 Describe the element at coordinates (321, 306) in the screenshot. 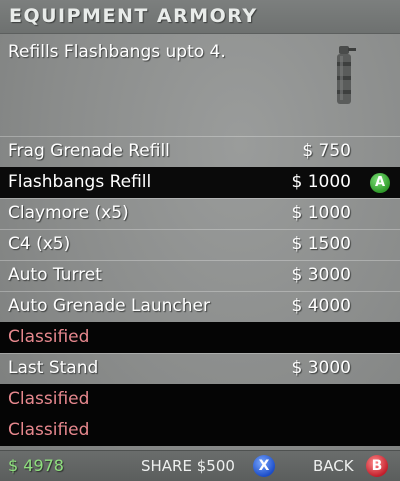

I see `item-price: $ 4000` at that location.